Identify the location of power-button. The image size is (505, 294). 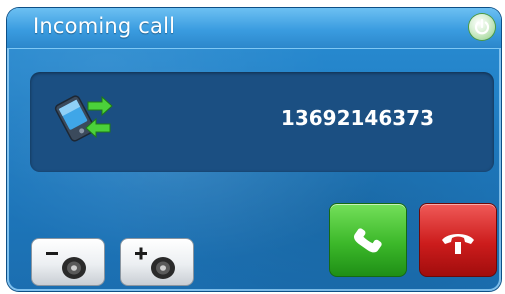
(482, 27).